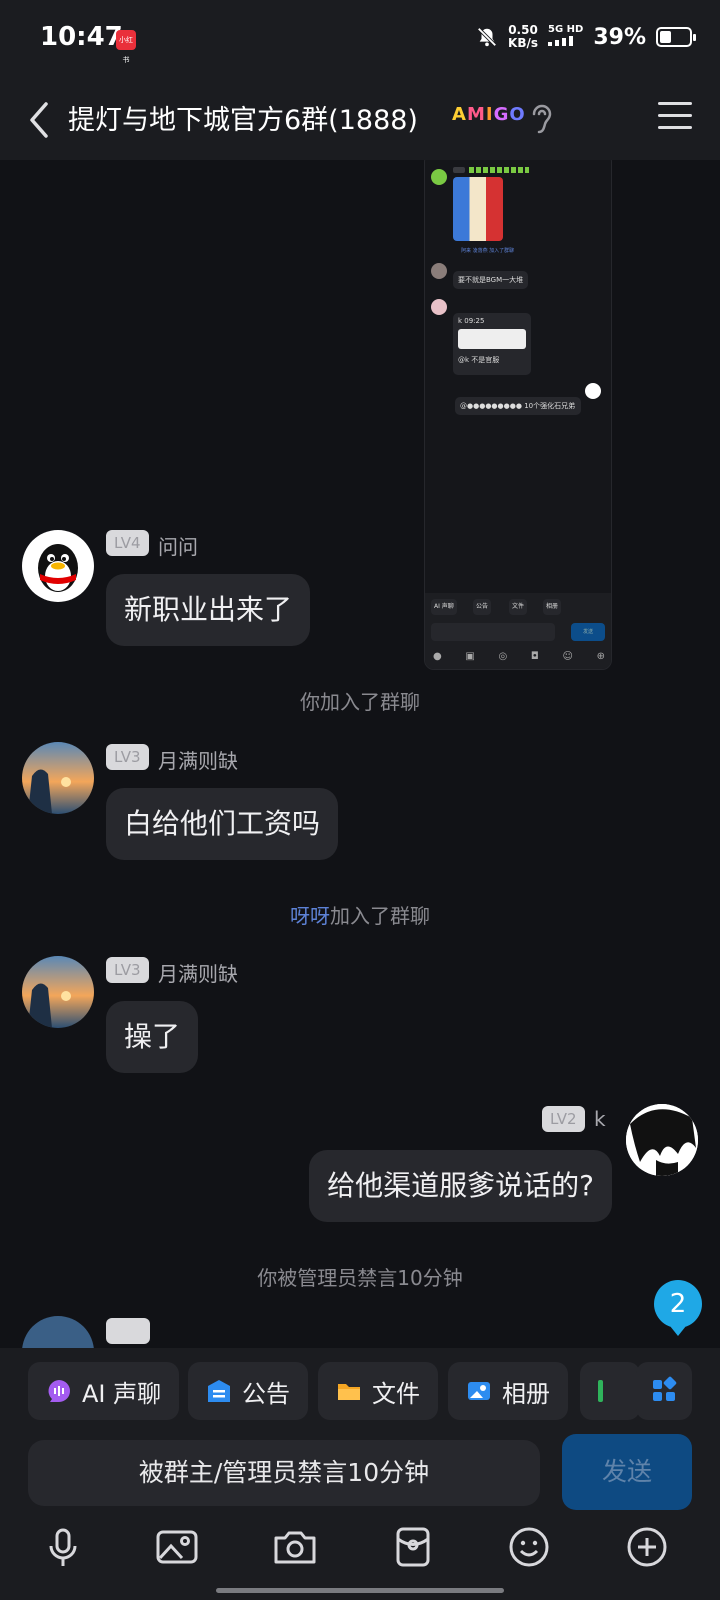 This screenshot has height=1600, width=720. What do you see at coordinates (678, 1308) in the screenshot?
I see `unread-count-badge: 2` at bounding box center [678, 1308].